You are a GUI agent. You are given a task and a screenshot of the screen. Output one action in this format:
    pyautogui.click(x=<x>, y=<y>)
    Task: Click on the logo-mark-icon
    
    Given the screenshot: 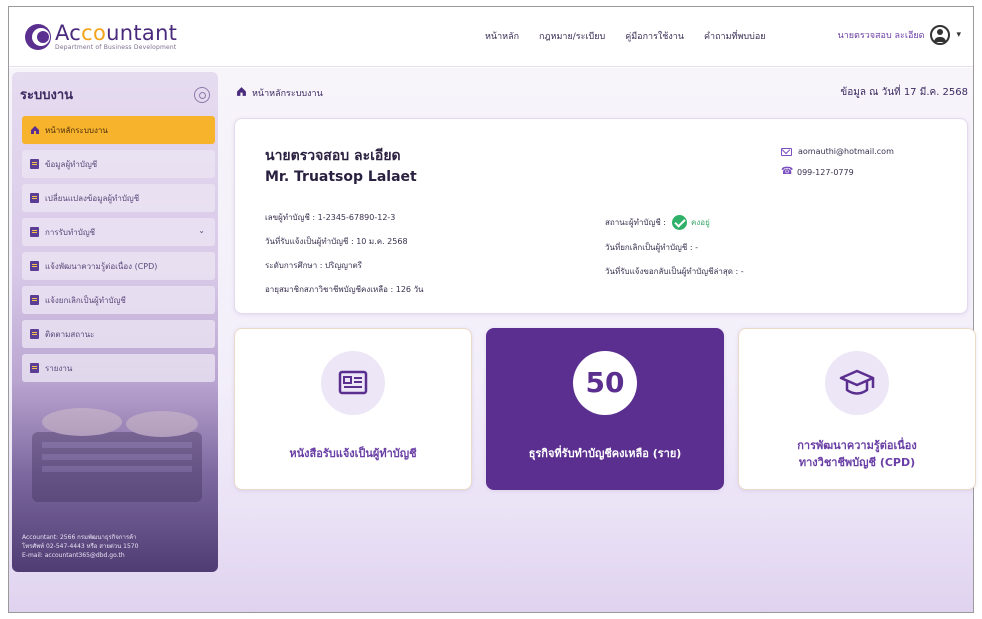 What is the action you would take?
    pyautogui.click(x=38, y=37)
    